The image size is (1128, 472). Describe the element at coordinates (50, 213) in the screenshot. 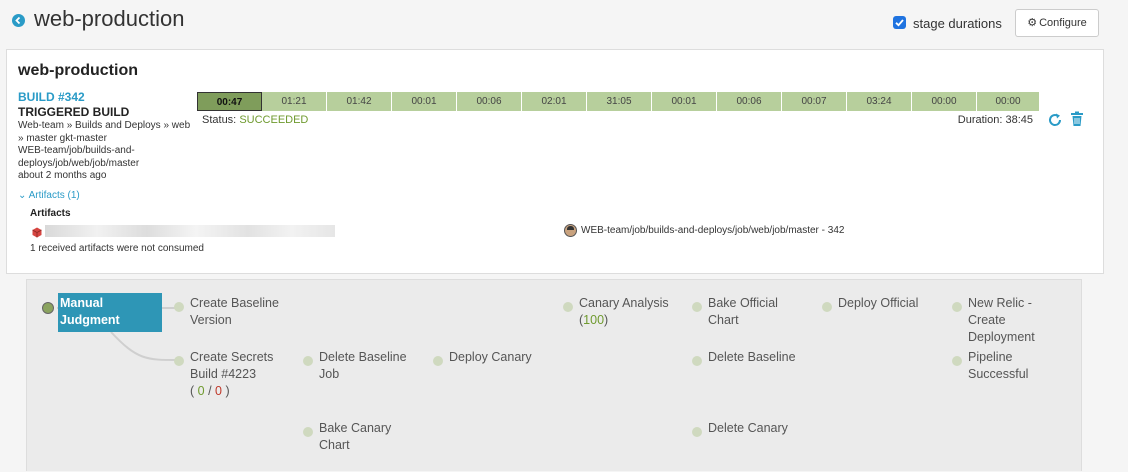

I see `artifacts-heading: Artifacts` at that location.